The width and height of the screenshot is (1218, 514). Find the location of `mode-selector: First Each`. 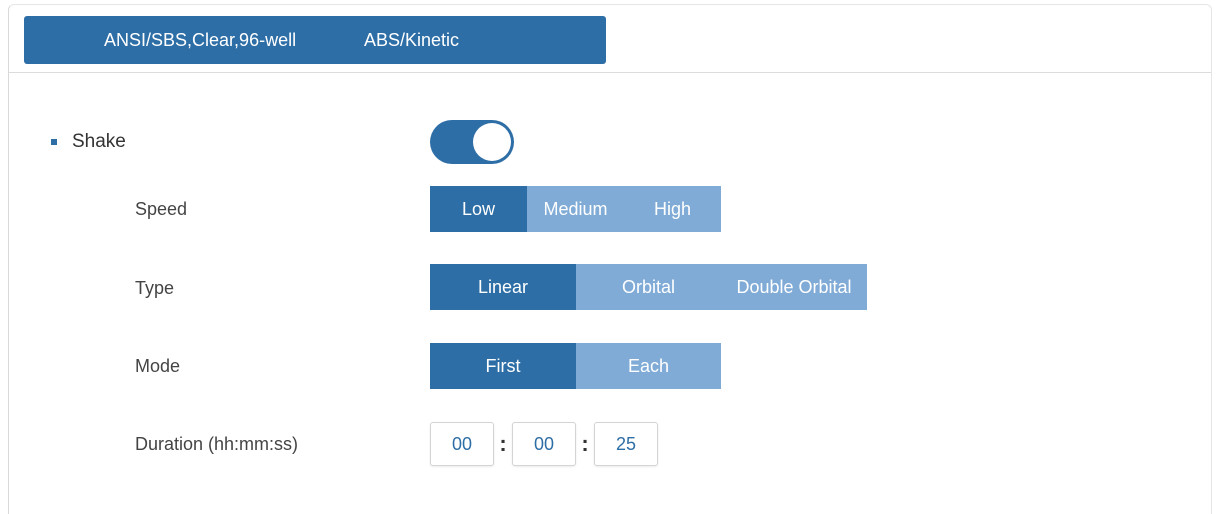

mode-selector: First Each is located at coordinates (575, 366).